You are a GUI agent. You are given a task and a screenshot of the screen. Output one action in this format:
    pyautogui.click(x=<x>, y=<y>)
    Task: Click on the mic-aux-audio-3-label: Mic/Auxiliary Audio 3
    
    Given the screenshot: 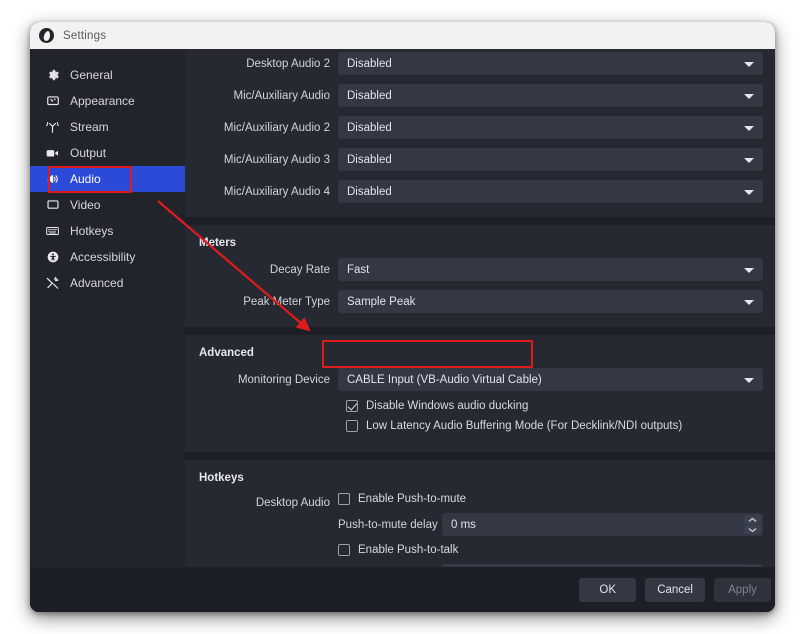 What is the action you would take?
    pyautogui.click(x=276, y=159)
    